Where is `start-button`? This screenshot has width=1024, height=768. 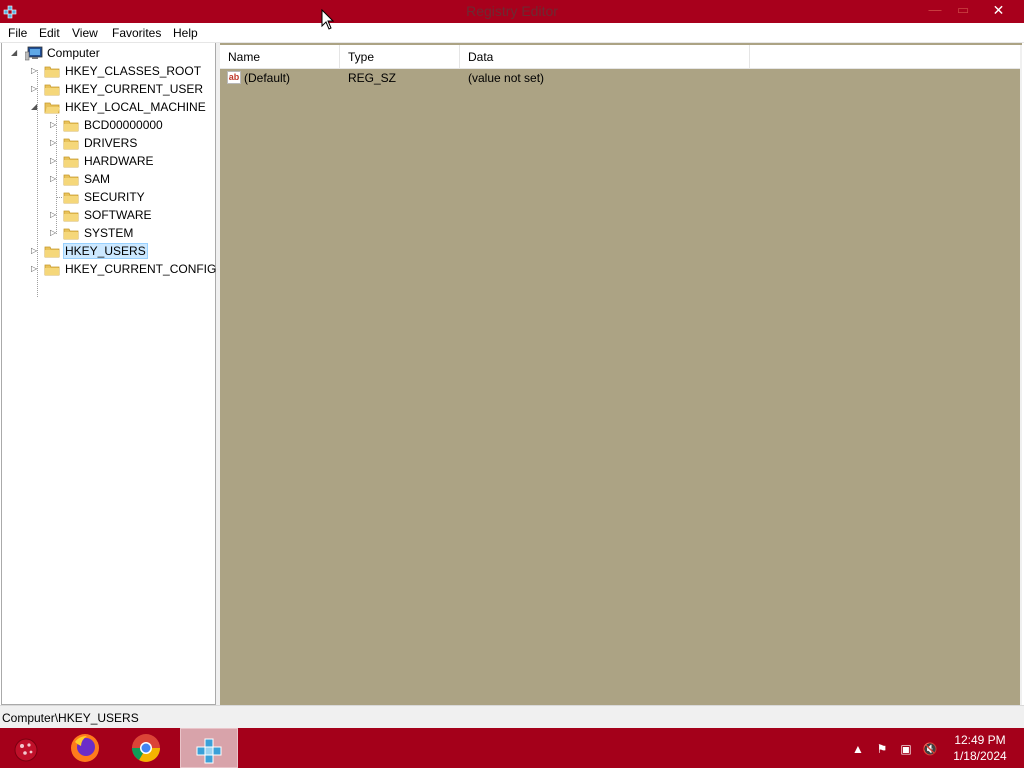
start-button is located at coordinates (29, 748).